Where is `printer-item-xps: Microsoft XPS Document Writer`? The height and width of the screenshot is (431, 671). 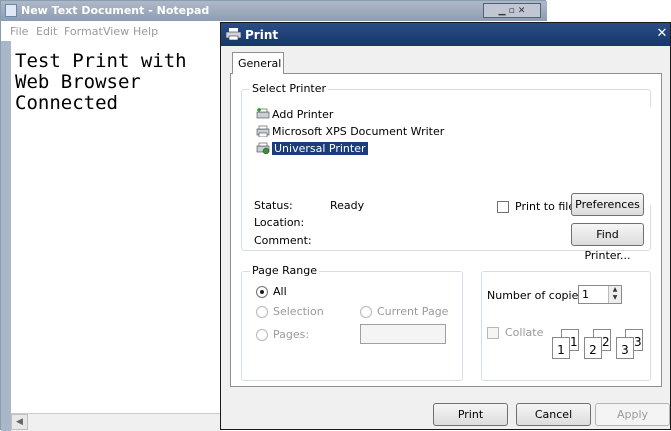
printer-item-xps: Microsoft XPS Document Writer is located at coordinates (350, 132).